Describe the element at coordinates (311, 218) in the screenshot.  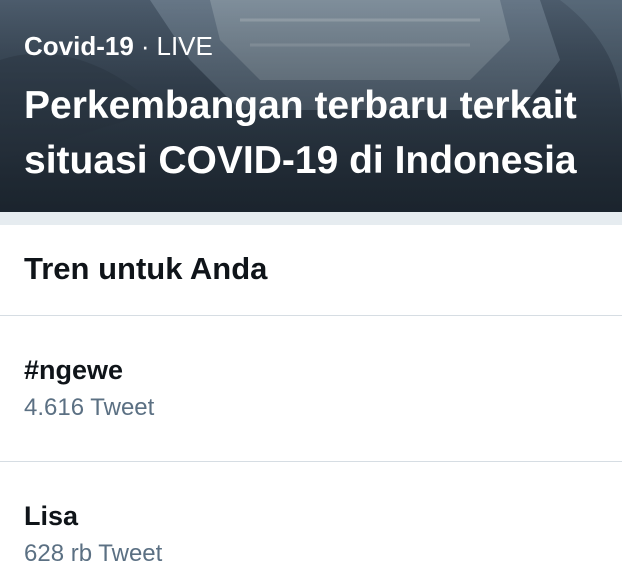
I see `section-divider` at that location.